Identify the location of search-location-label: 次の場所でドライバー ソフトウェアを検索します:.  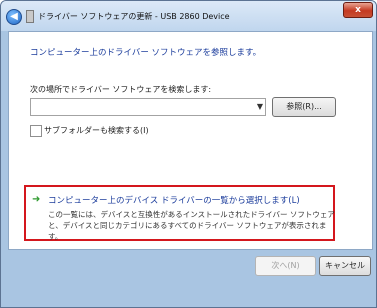
(121, 89).